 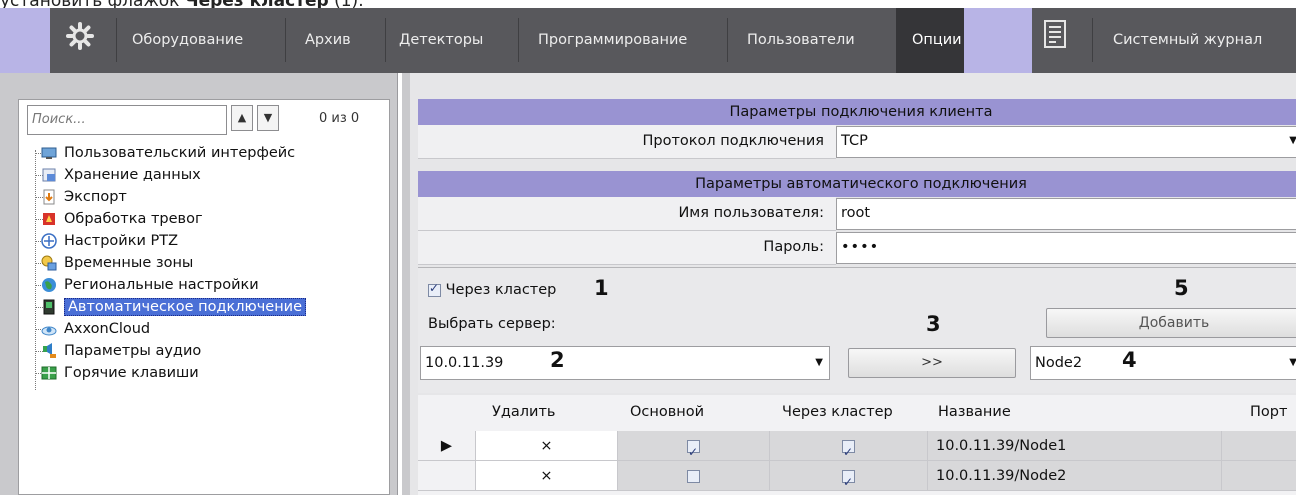 I want to click on journal-icon, so click(x=1055, y=34).